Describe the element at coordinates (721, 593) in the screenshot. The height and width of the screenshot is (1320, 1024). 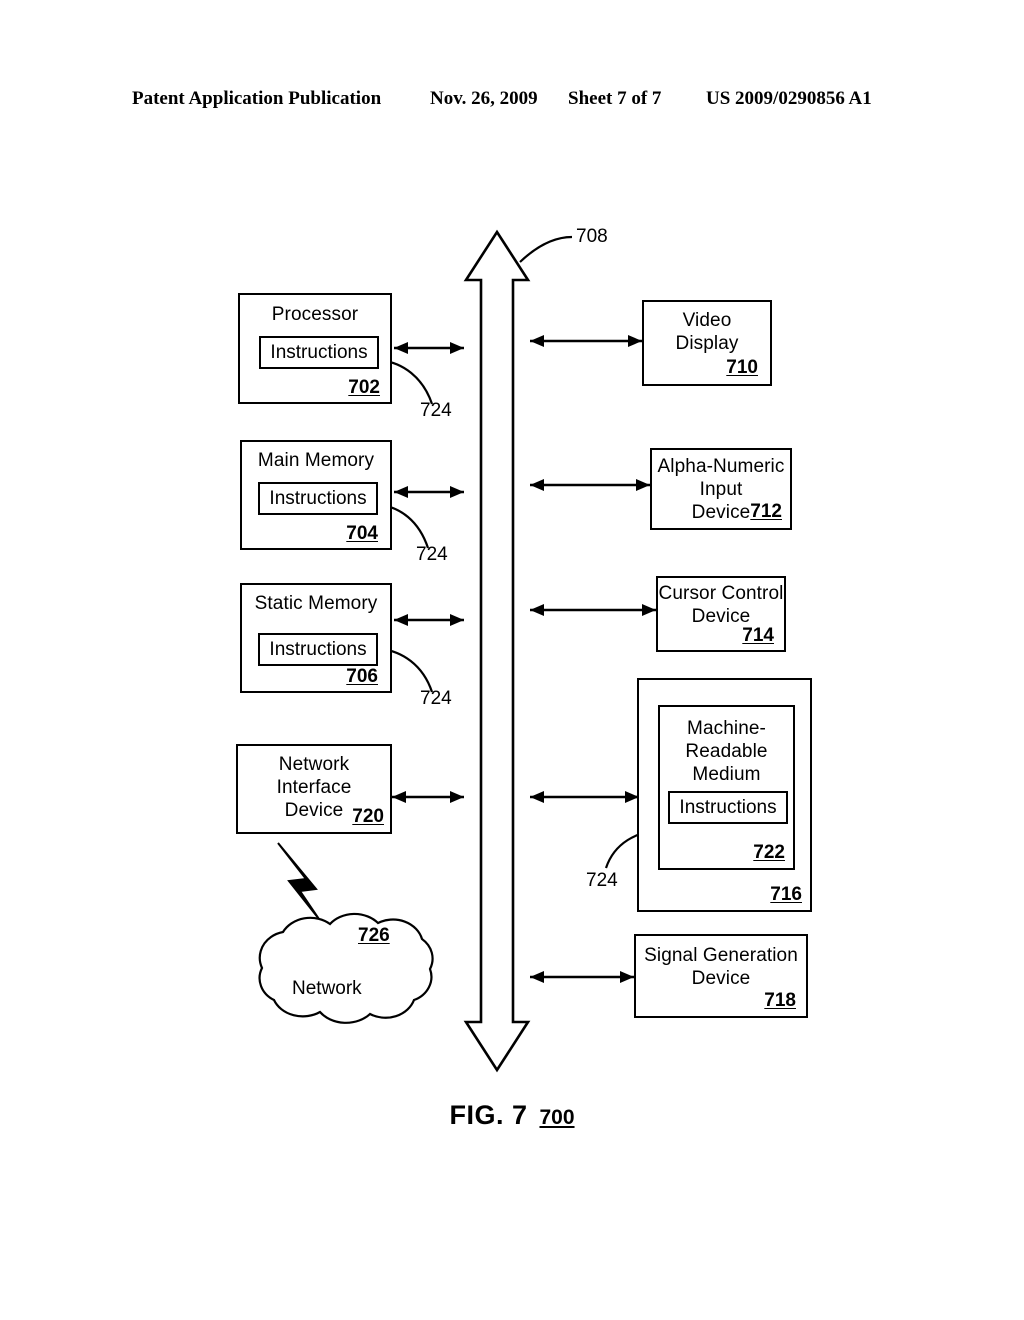
I see `cursor-control-line-1: Cursor Control` at that location.